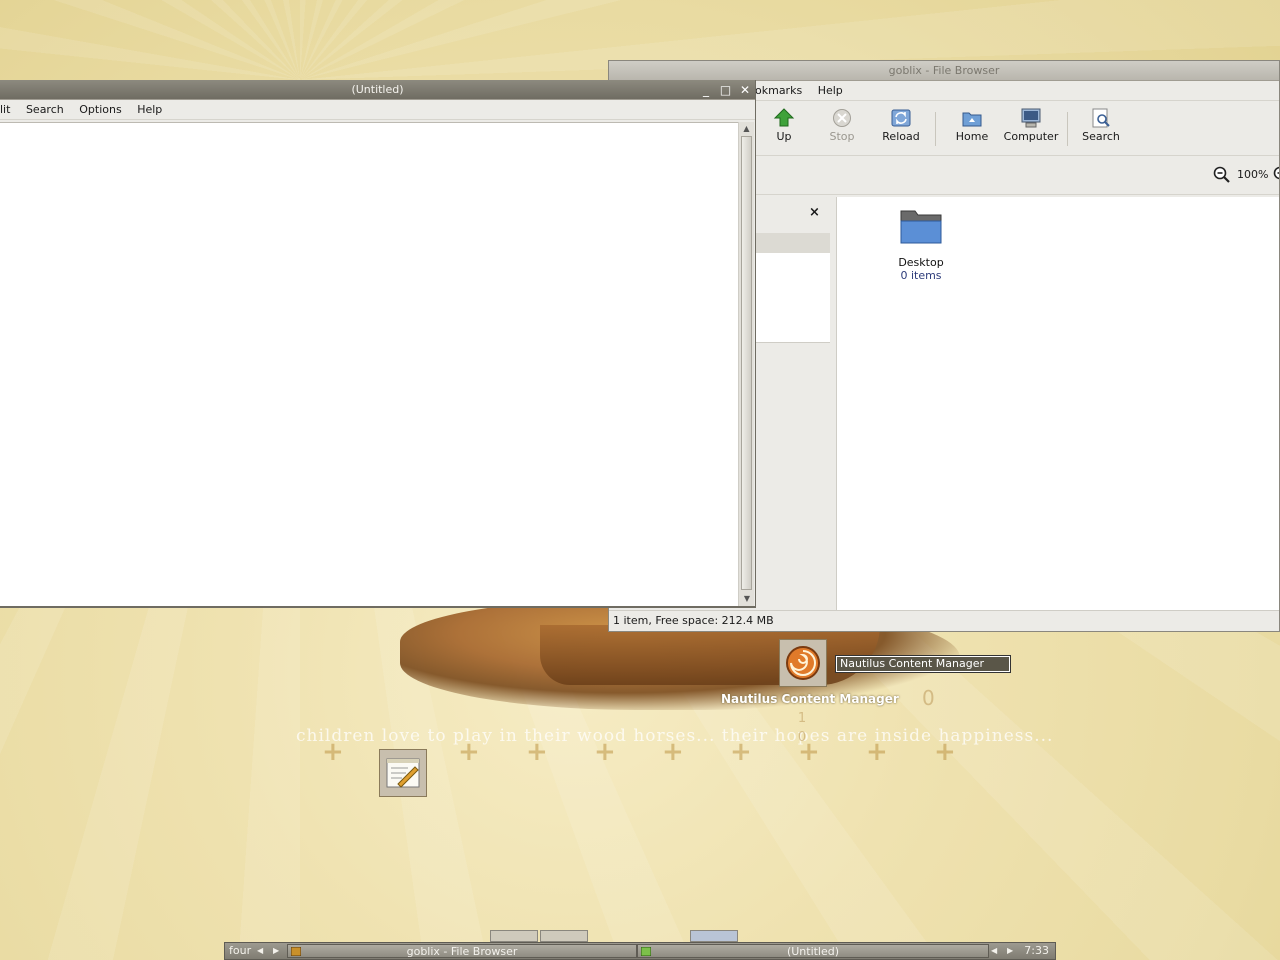 This screenshot has width=1280, height=960. I want to click on zoom-out-icon, so click(1222, 175).